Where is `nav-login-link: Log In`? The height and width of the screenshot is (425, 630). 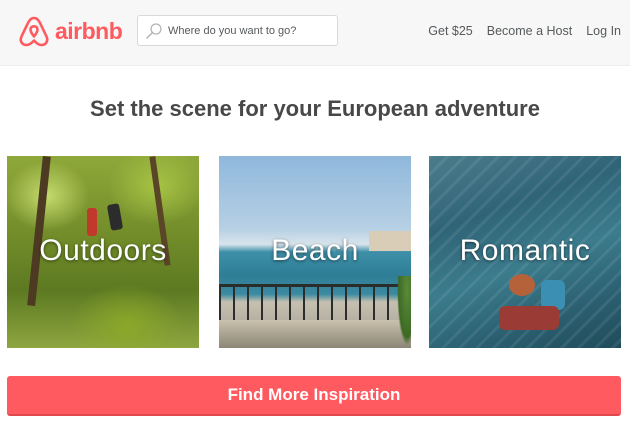 nav-login-link: Log In is located at coordinates (603, 31).